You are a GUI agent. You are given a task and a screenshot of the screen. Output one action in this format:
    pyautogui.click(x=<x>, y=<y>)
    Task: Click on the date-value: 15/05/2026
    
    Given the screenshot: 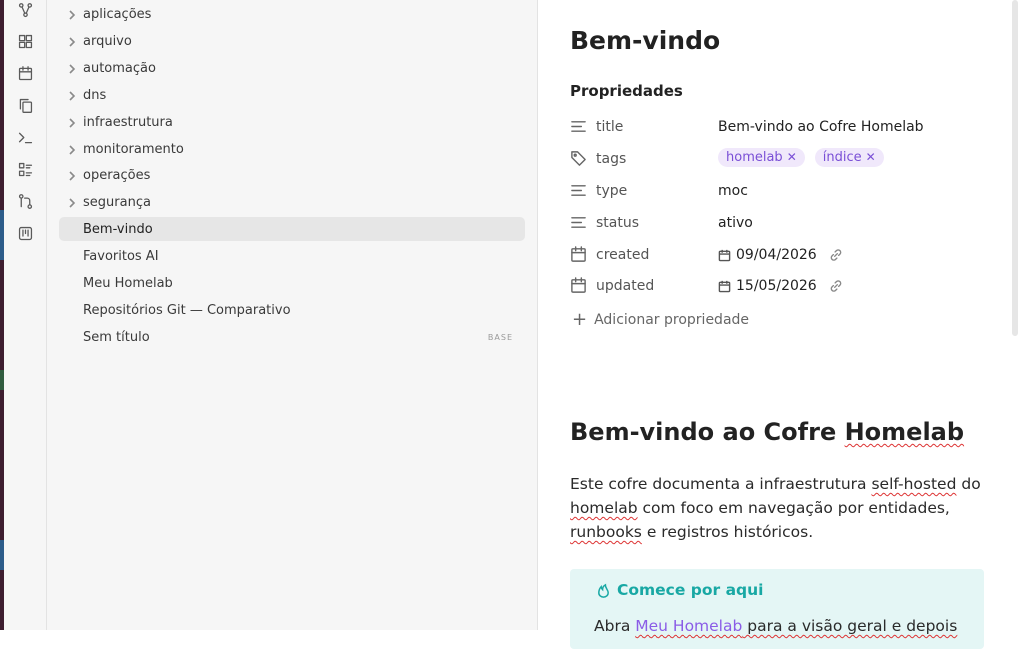 What is the action you would take?
    pyautogui.click(x=776, y=286)
    